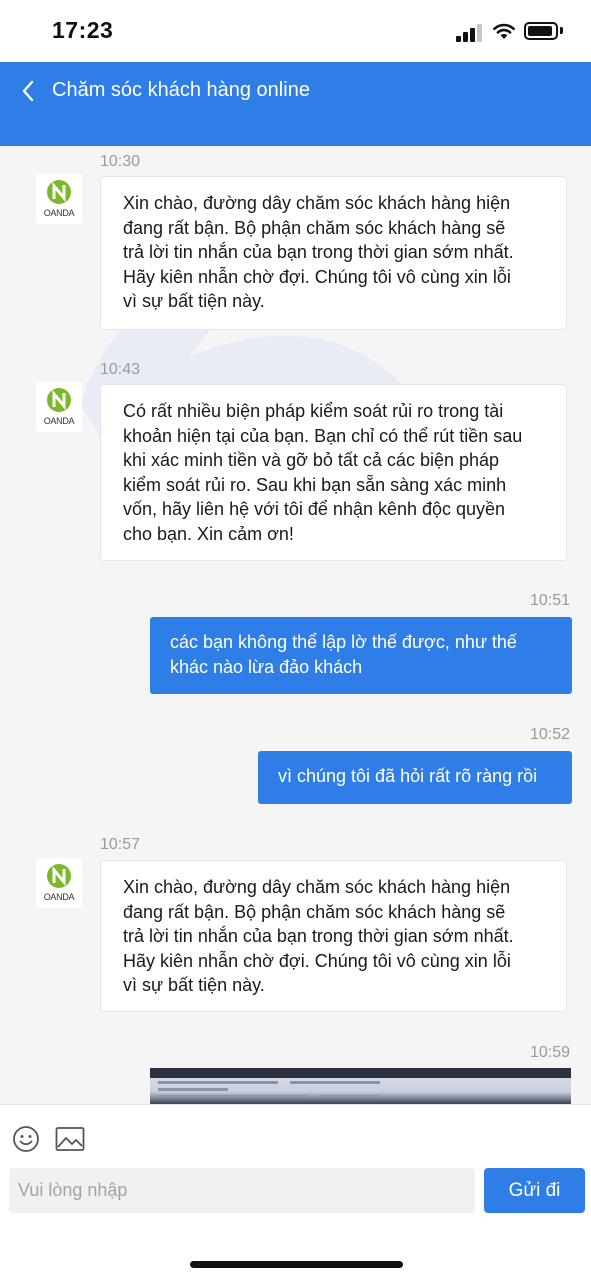  What do you see at coordinates (295, 104) in the screenshot?
I see `chat-header: Chăm sóc khách hàng online` at bounding box center [295, 104].